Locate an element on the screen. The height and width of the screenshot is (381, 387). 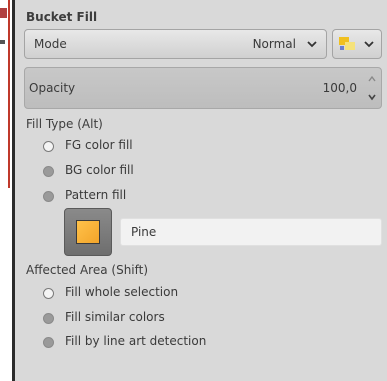
opacity-label: Opacity is located at coordinates (52, 88).